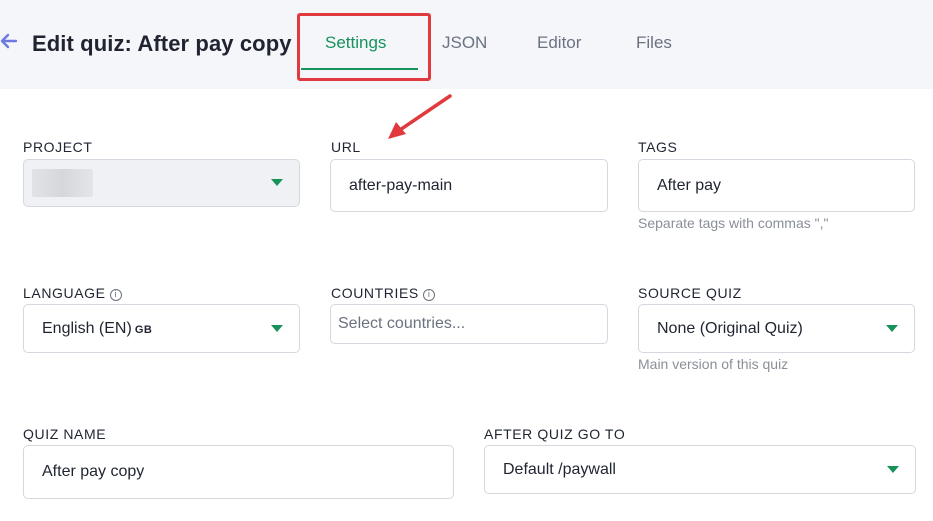  Describe the element at coordinates (72, 293) in the screenshot. I see `language-label: LANGUAGE i` at that location.